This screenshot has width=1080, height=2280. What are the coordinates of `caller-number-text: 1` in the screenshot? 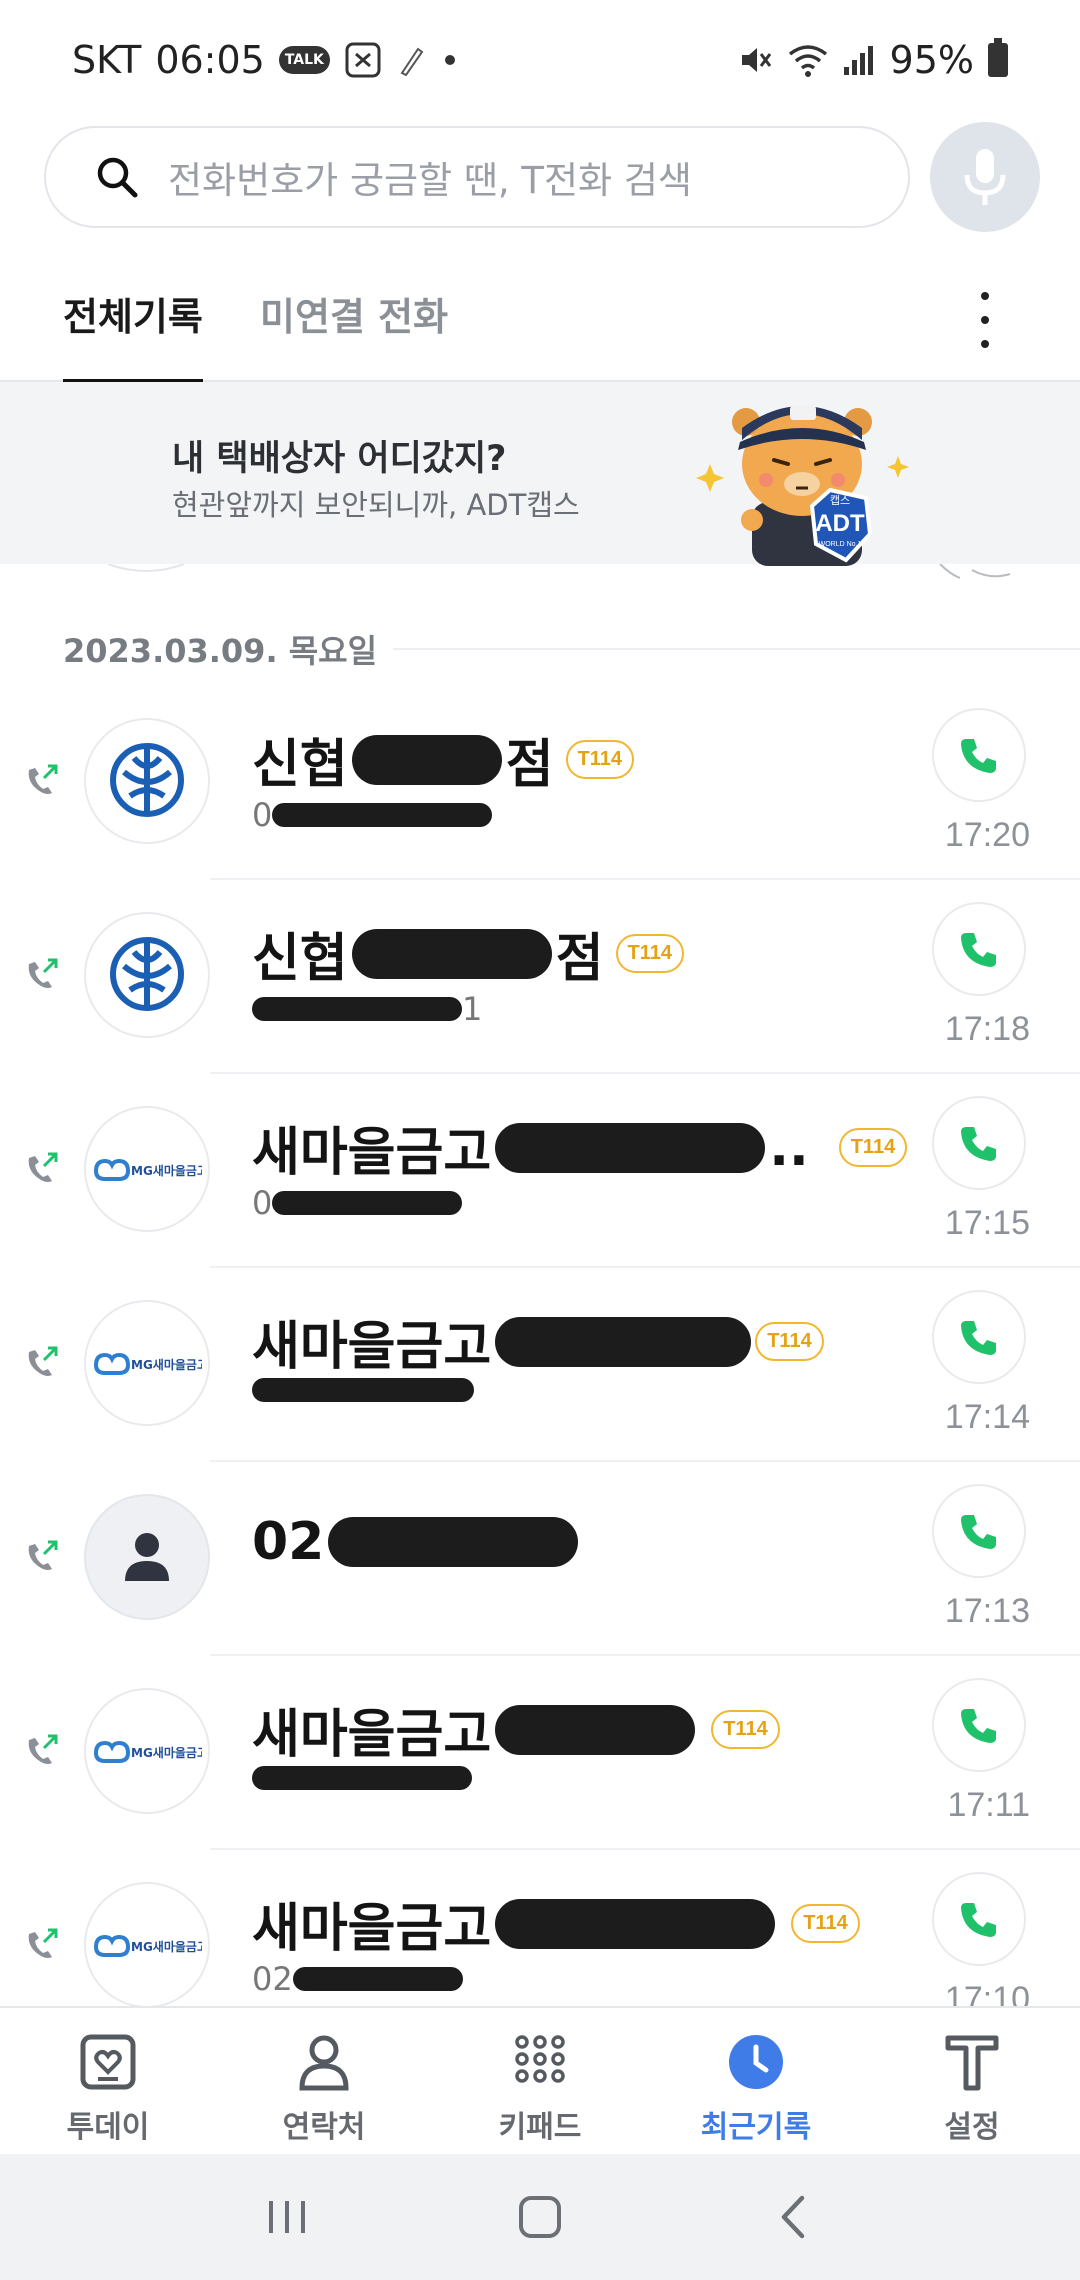 It's located at (472, 1009).